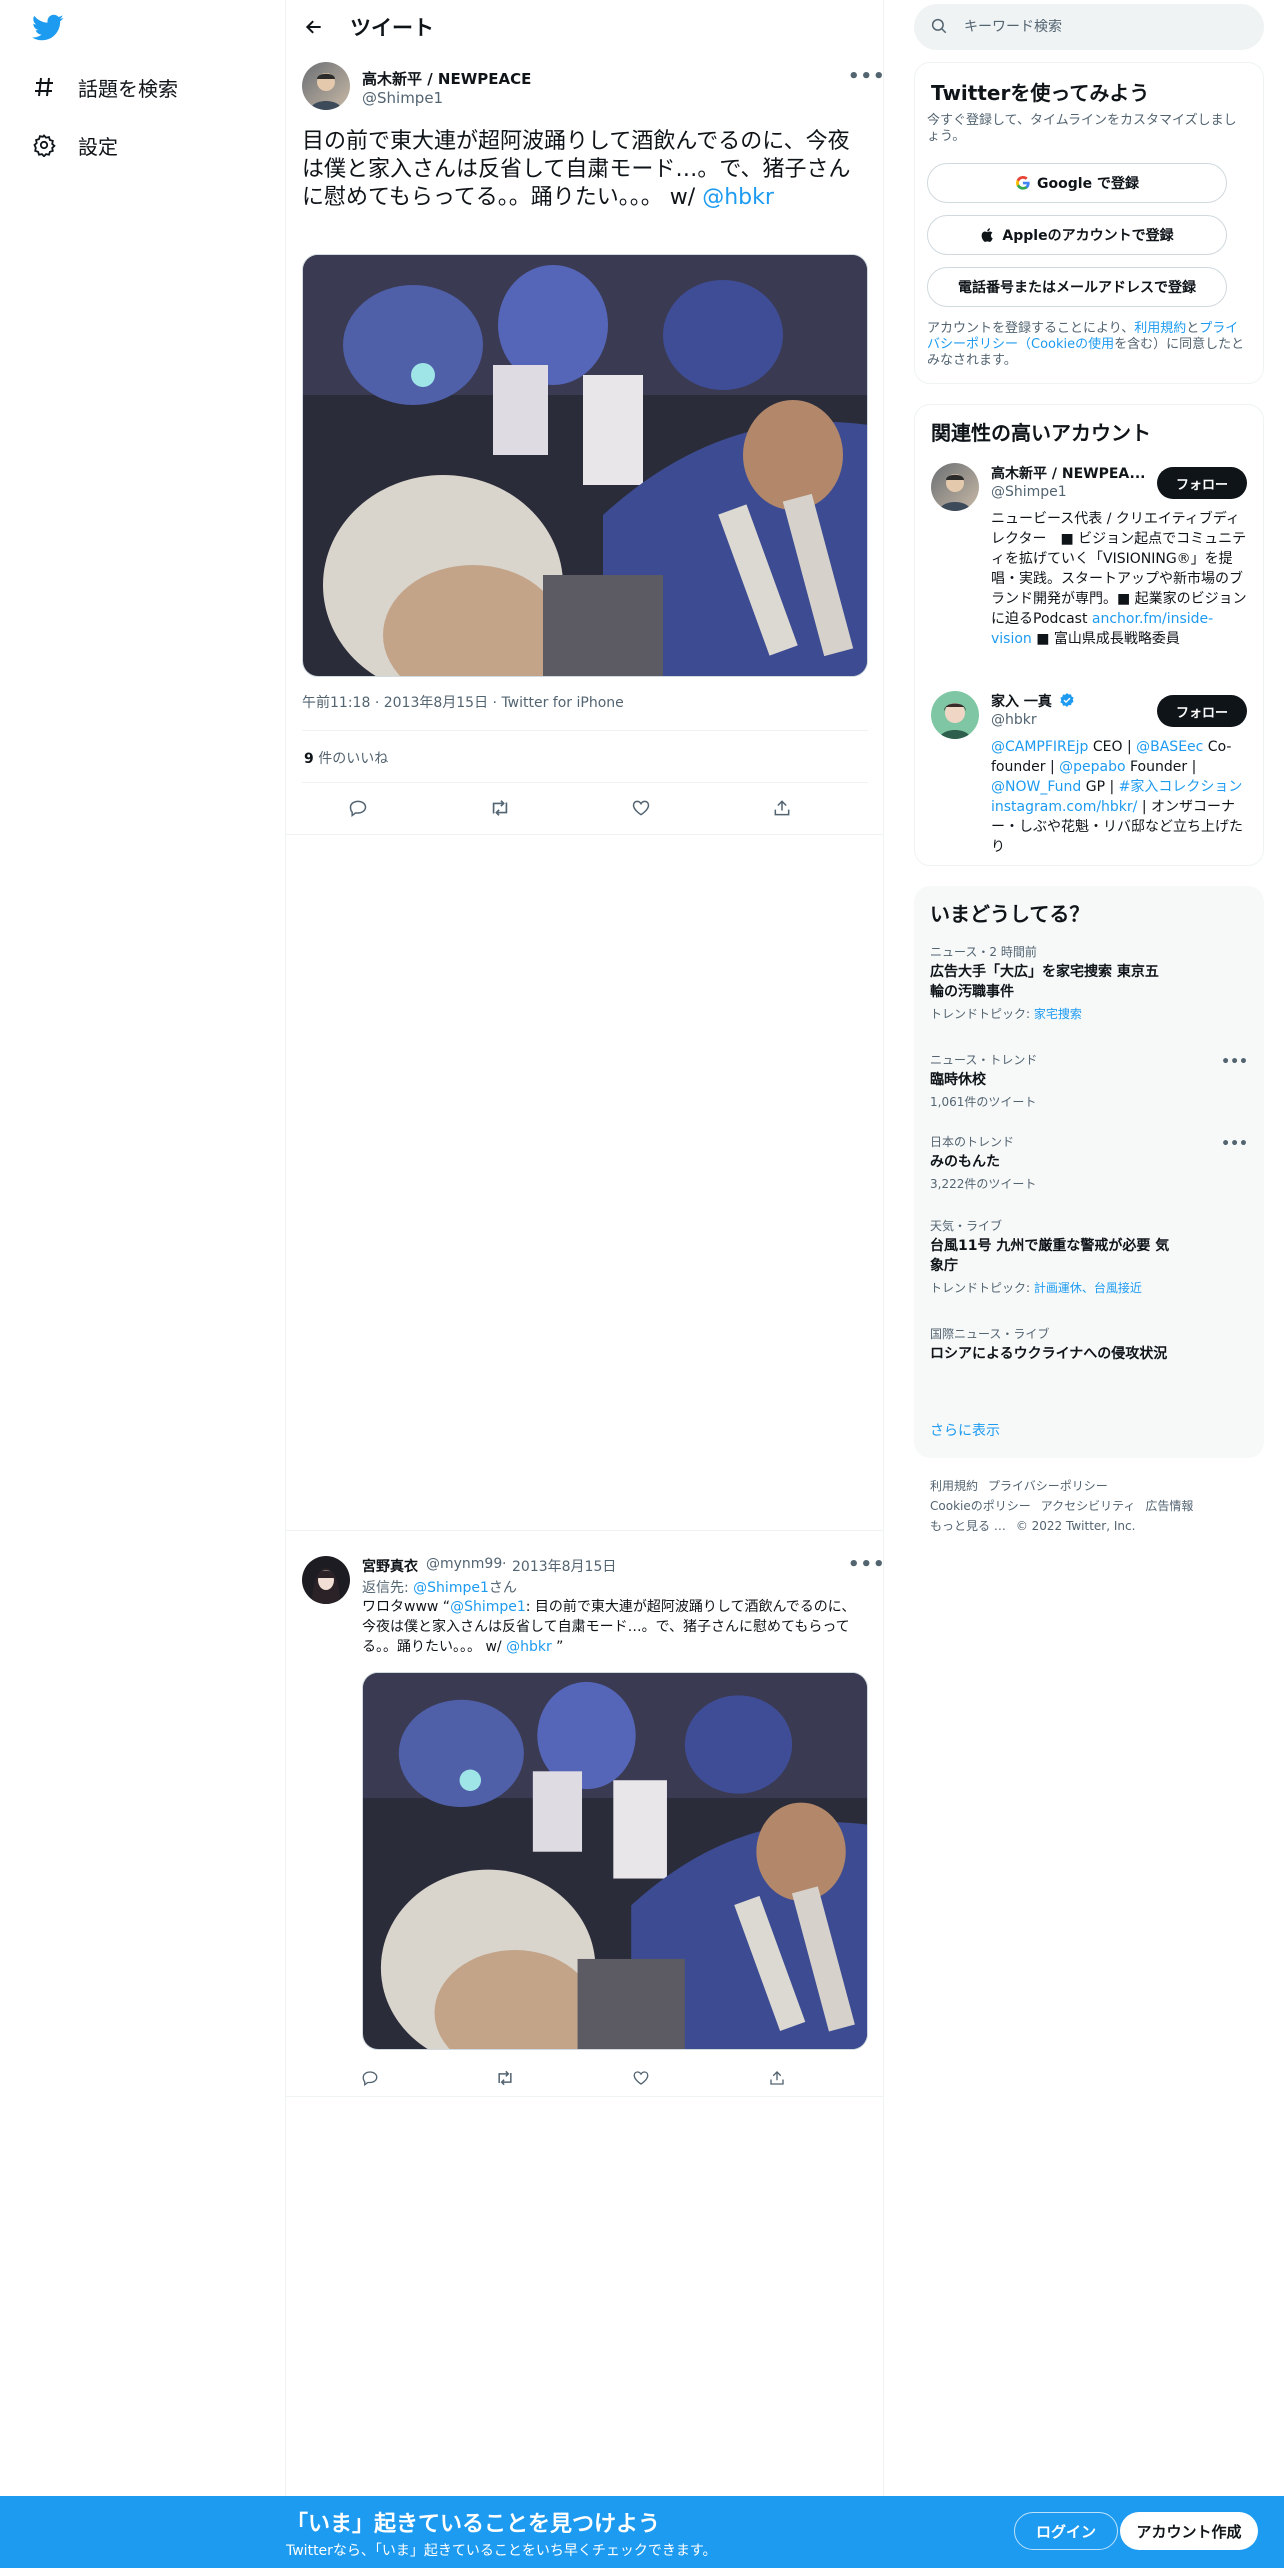 The image size is (1284, 2568). I want to click on terms-text: アカウントを登録することにより、, so click(1031, 328).